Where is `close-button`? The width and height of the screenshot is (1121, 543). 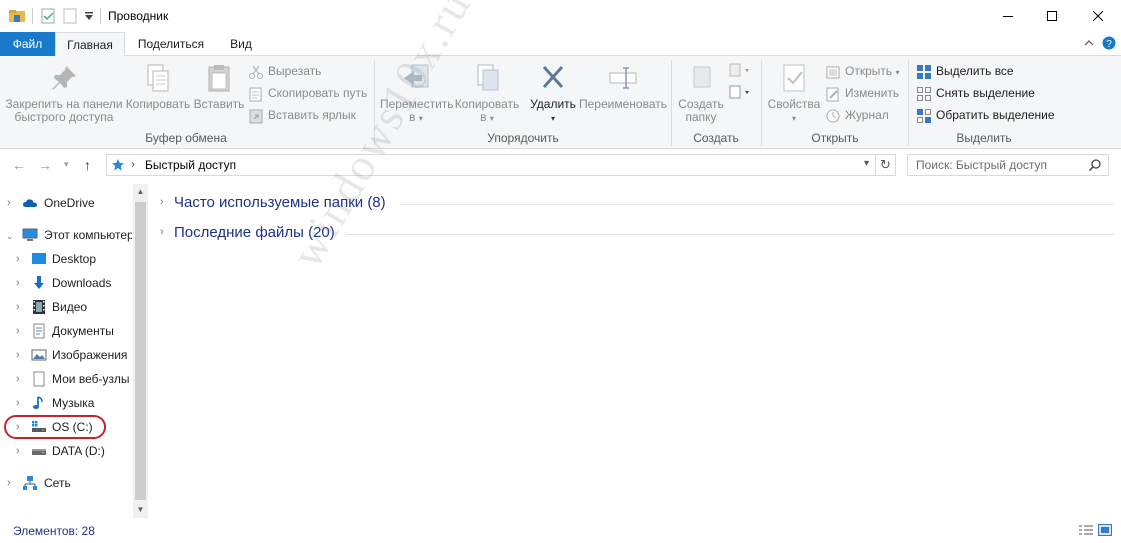 close-button is located at coordinates (1098, 16).